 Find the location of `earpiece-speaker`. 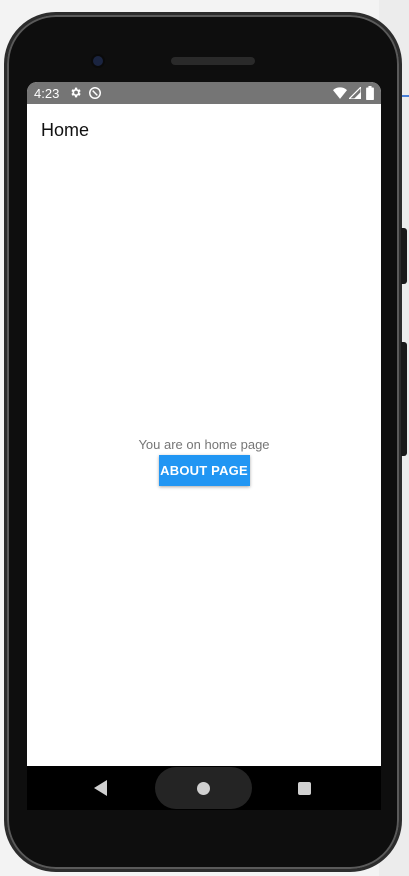

earpiece-speaker is located at coordinates (213, 61).